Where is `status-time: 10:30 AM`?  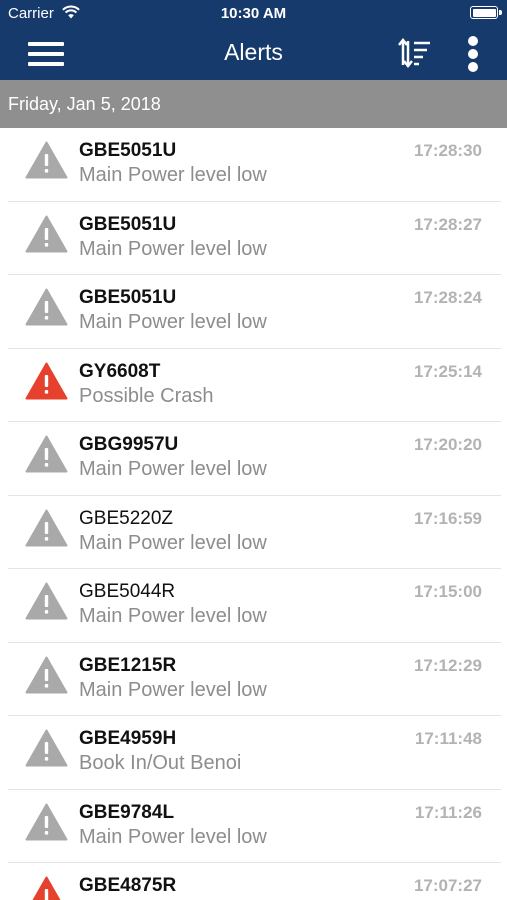 status-time: 10:30 AM is located at coordinates (253, 13).